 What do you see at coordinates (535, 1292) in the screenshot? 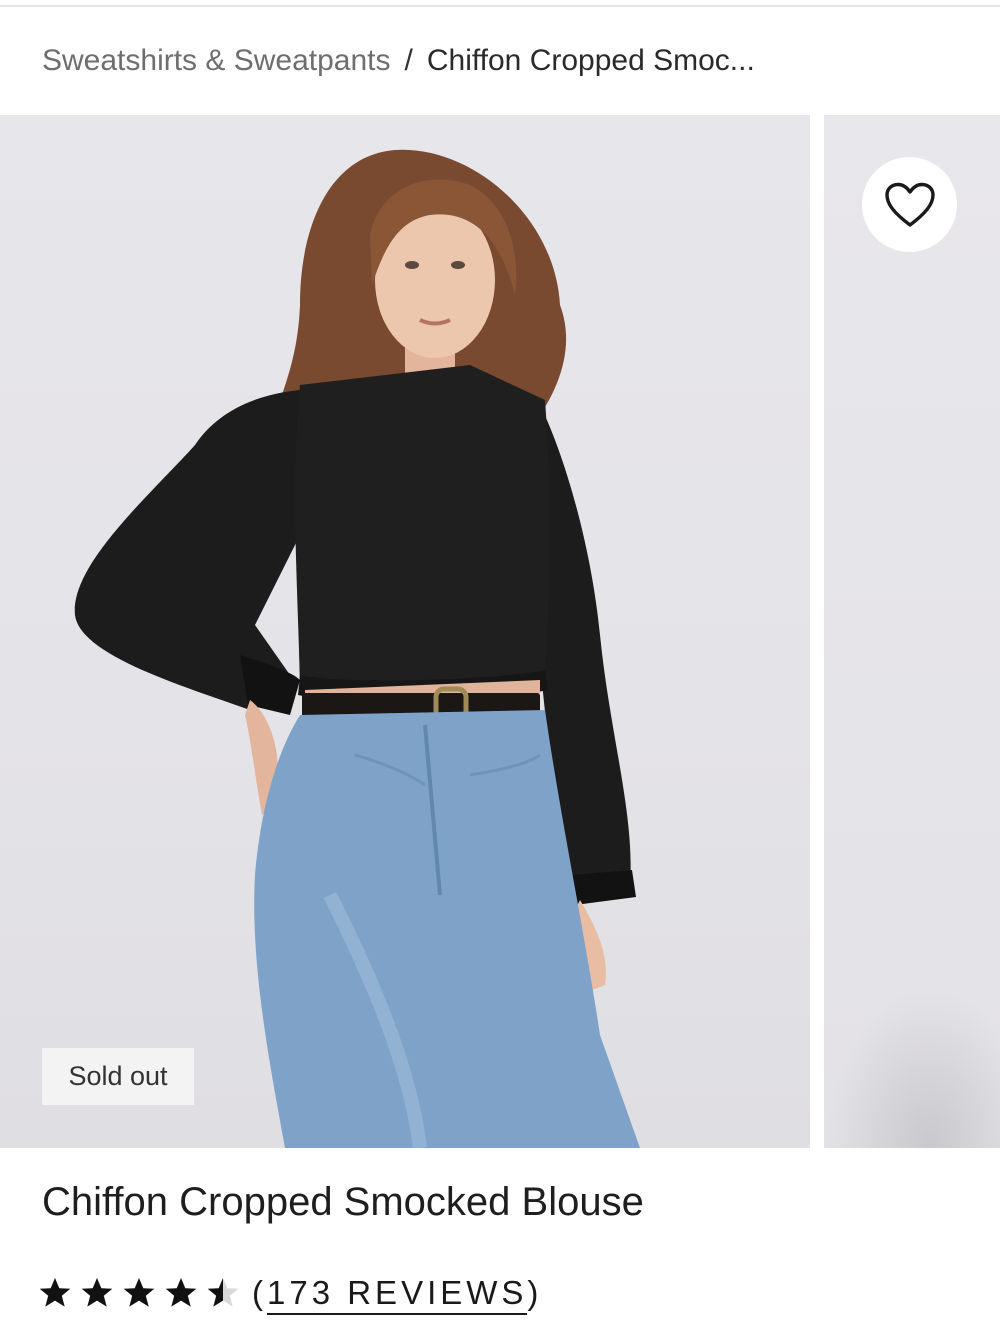
I see `reviews-close-paren: )` at bounding box center [535, 1292].